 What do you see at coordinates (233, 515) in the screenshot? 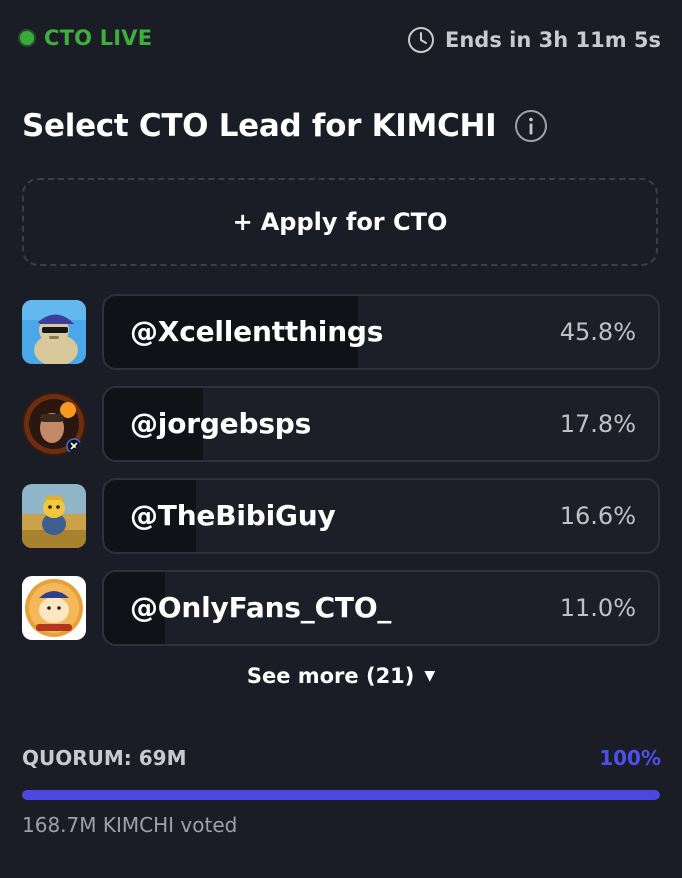
I see `candidate-handle: @TheBibiGuy` at bounding box center [233, 515].